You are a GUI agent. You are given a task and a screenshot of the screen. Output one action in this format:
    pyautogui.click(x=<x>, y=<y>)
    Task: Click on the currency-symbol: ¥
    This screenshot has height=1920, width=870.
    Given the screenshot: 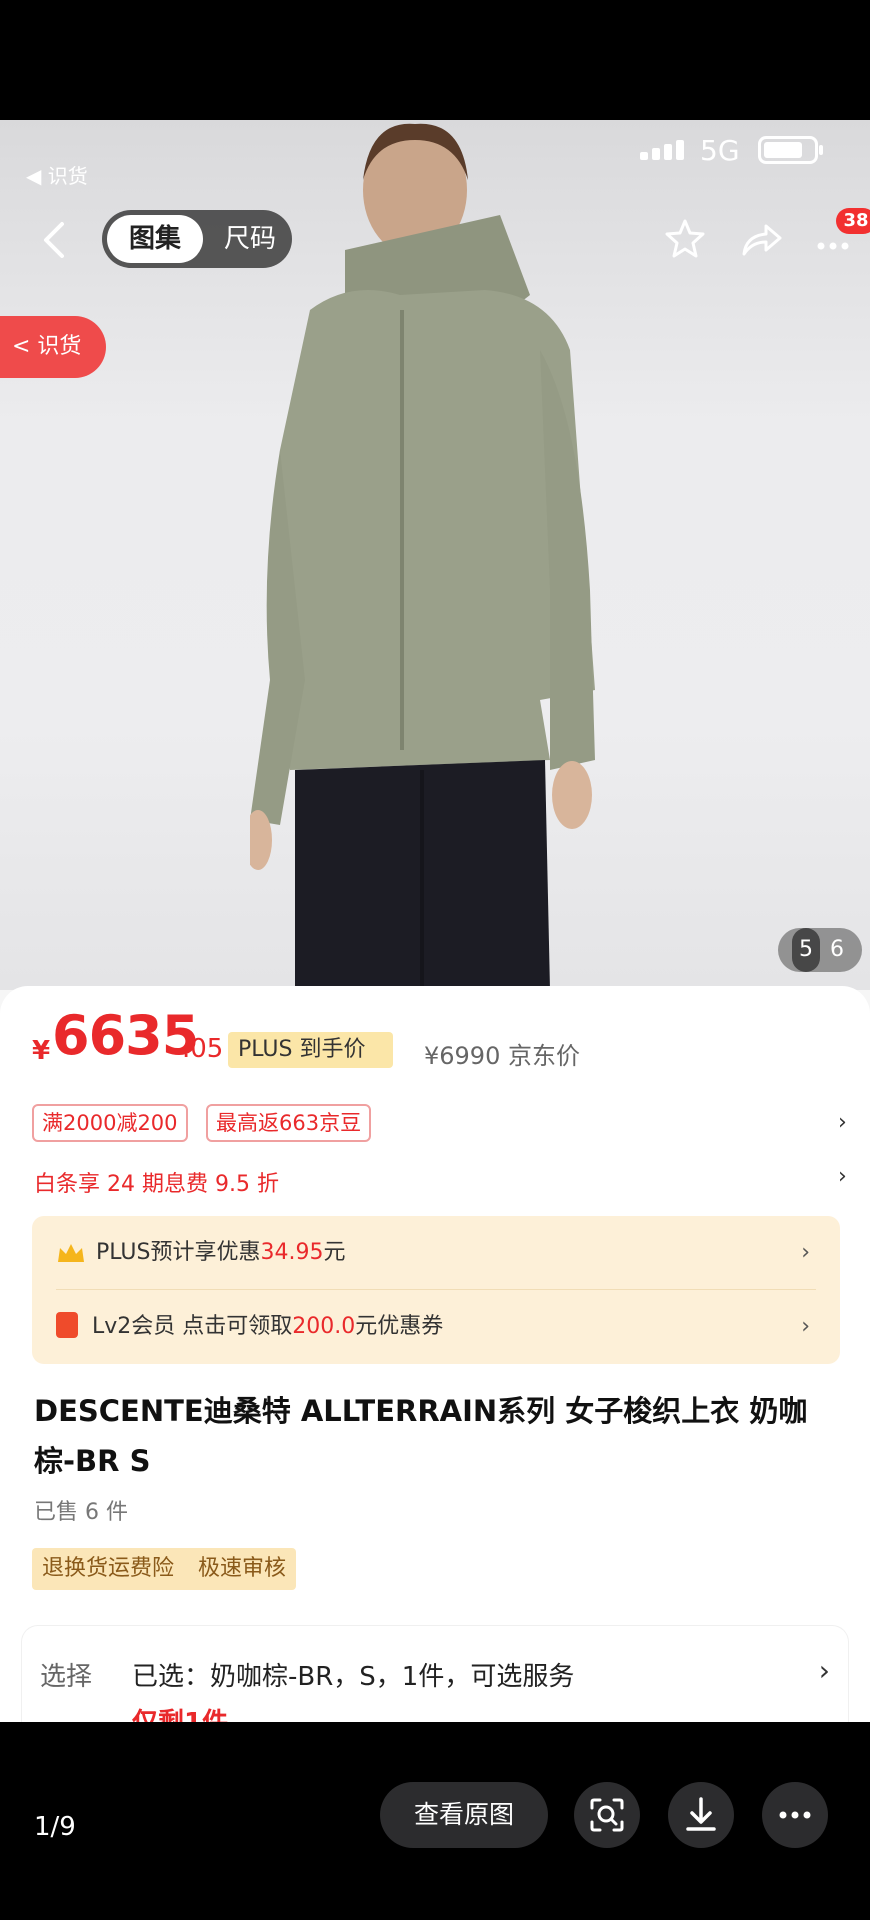 What is the action you would take?
    pyautogui.click(x=41, y=1051)
    